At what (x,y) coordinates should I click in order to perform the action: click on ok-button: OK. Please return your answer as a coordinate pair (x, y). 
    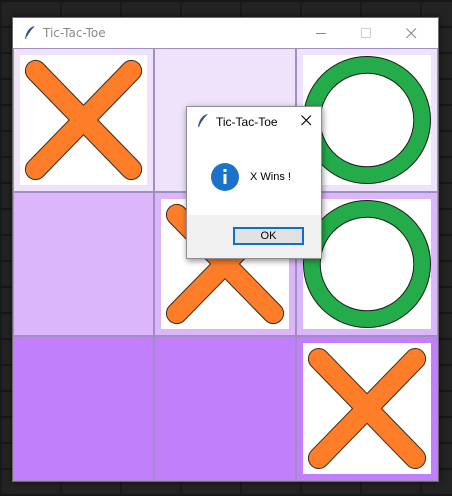
    Looking at the image, I should click on (268, 236).